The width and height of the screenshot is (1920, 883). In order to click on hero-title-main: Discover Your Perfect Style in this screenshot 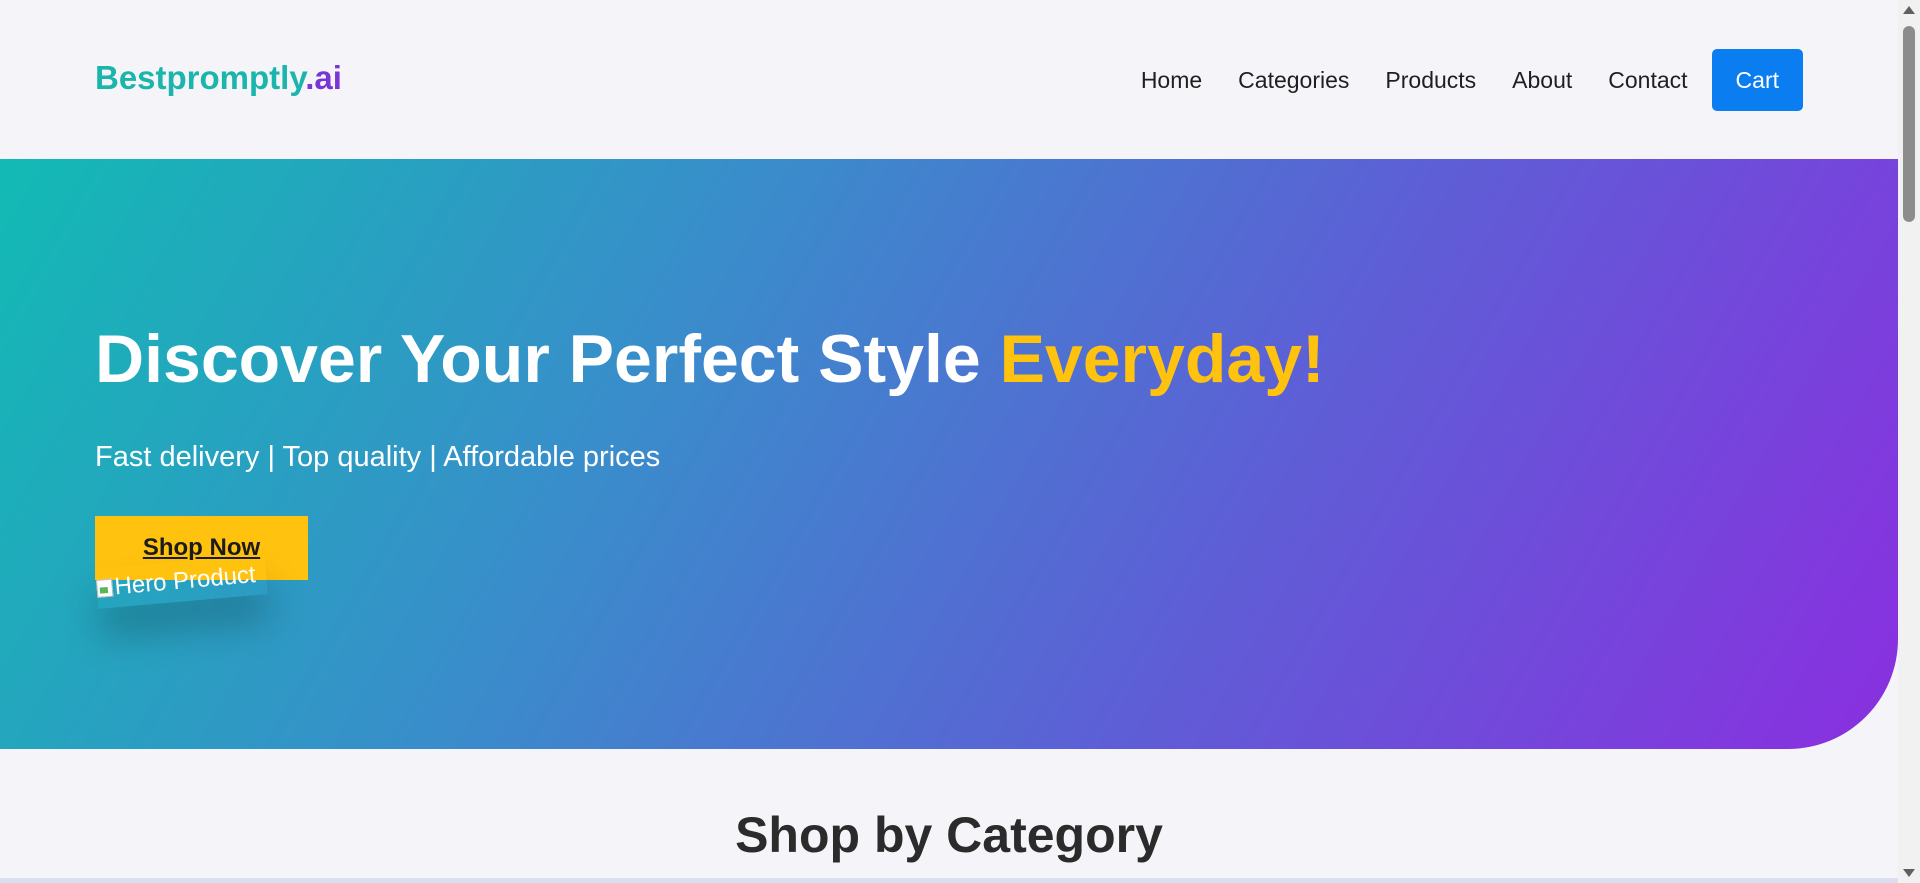, I will do `click(547, 359)`.